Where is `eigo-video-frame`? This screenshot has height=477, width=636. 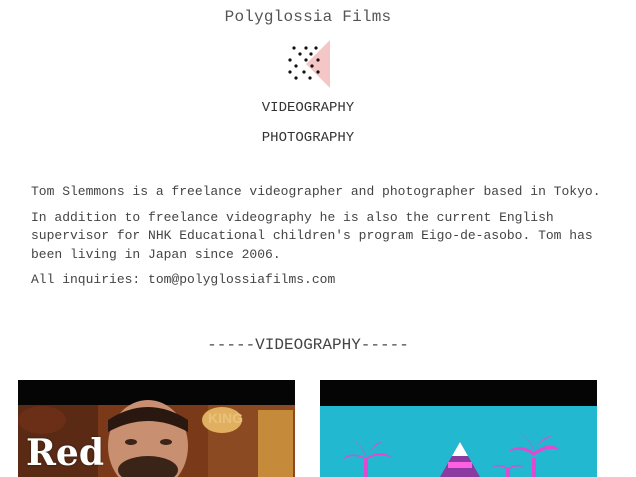 eigo-video-frame is located at coordinates (458, 428).